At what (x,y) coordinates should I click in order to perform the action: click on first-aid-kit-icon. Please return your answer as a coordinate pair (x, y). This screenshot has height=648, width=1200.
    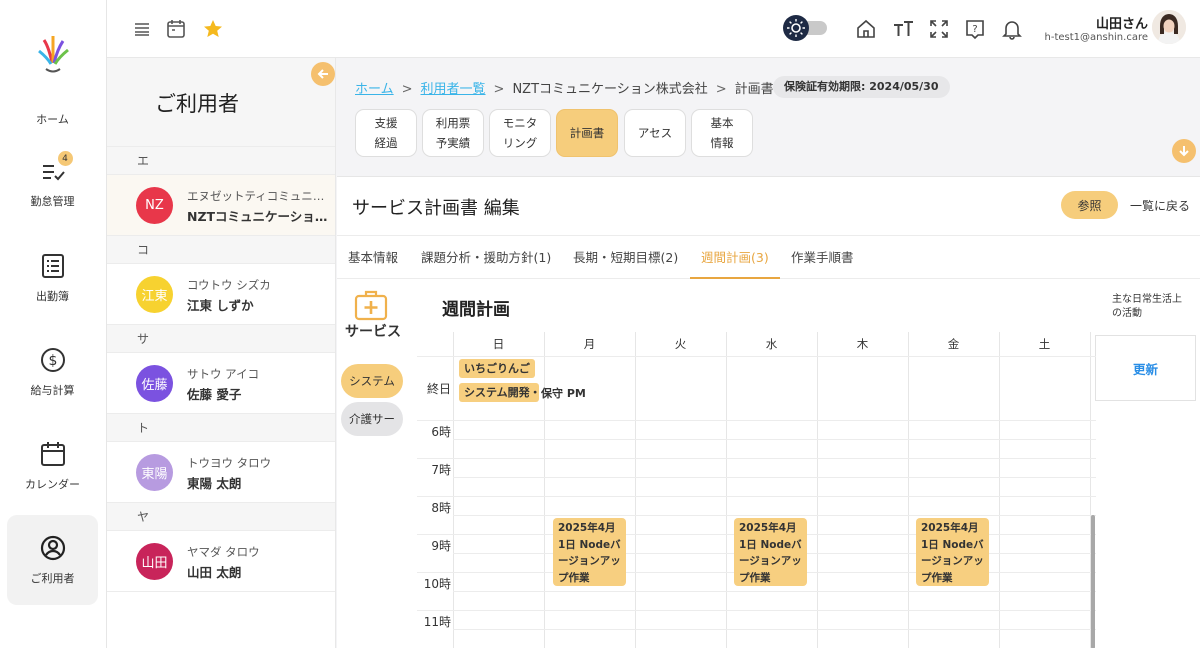
    Looking at the image, I should click on (371, 305).